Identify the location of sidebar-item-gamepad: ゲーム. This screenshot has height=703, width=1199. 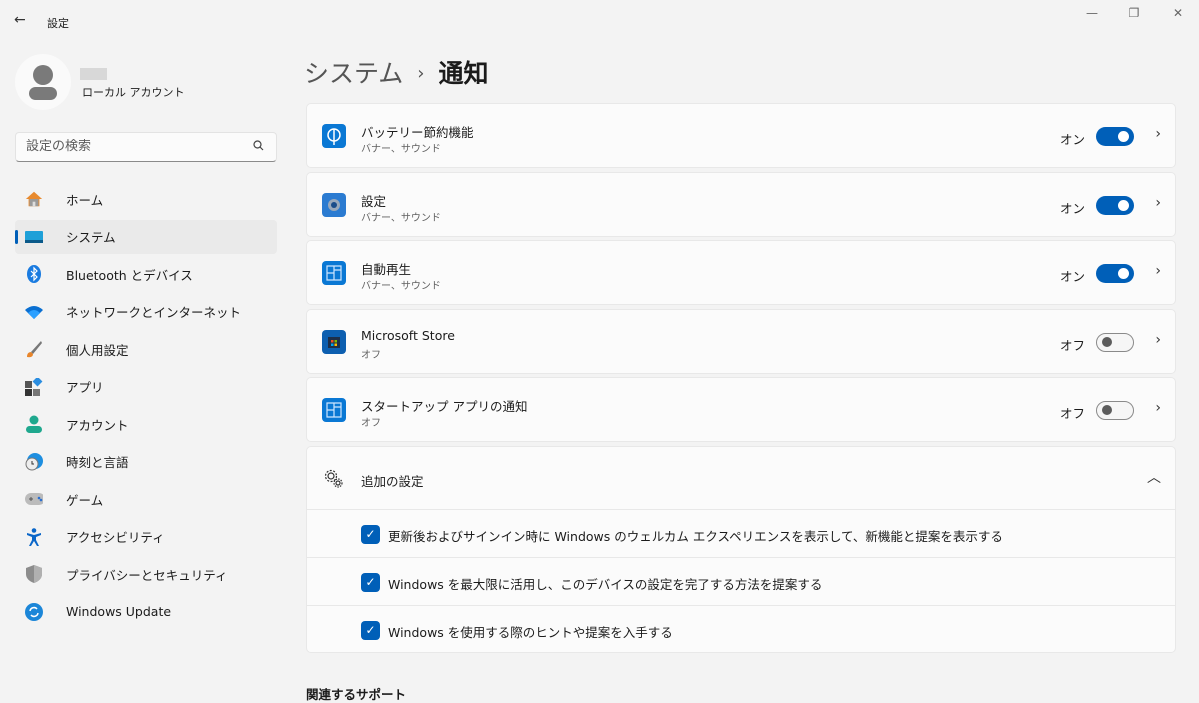
(146, 499).